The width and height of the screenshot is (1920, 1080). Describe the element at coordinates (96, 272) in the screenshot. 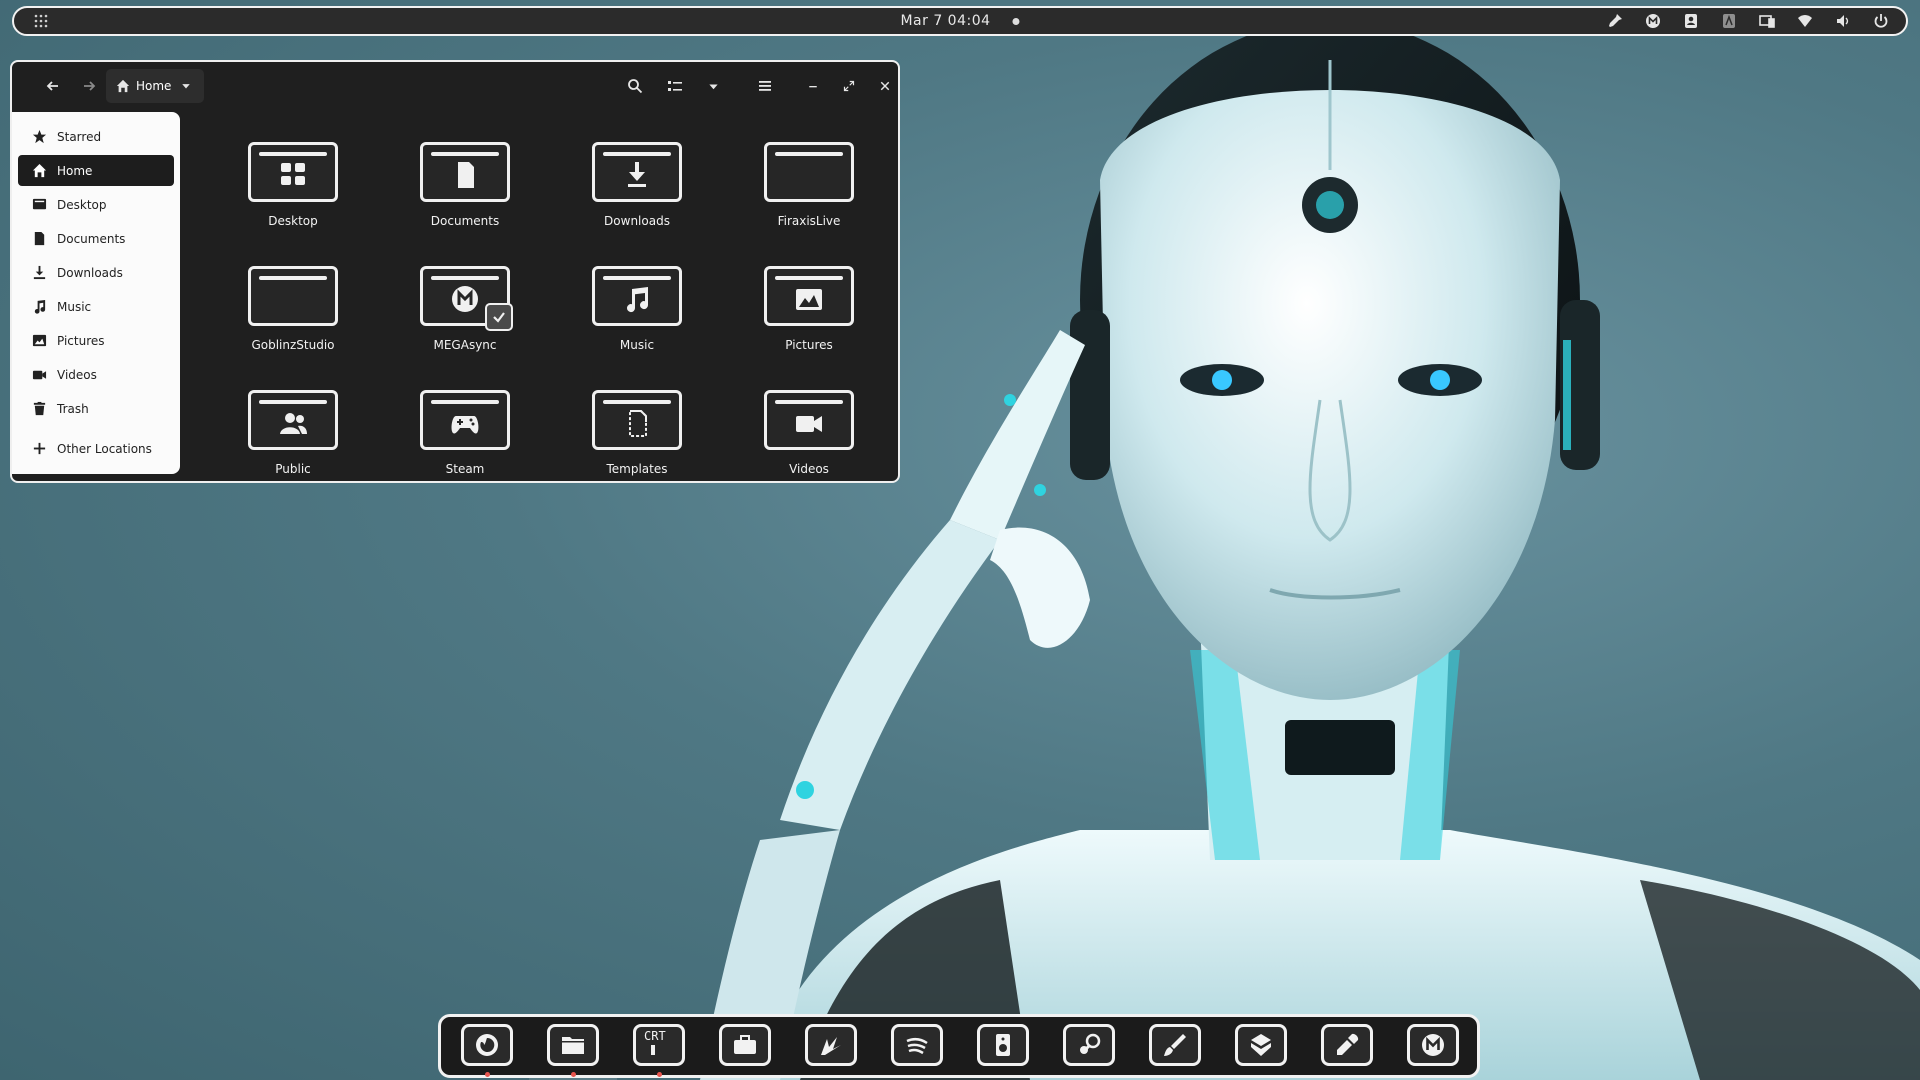

I see `sidebar-item-downloads: Downloads` at that location.